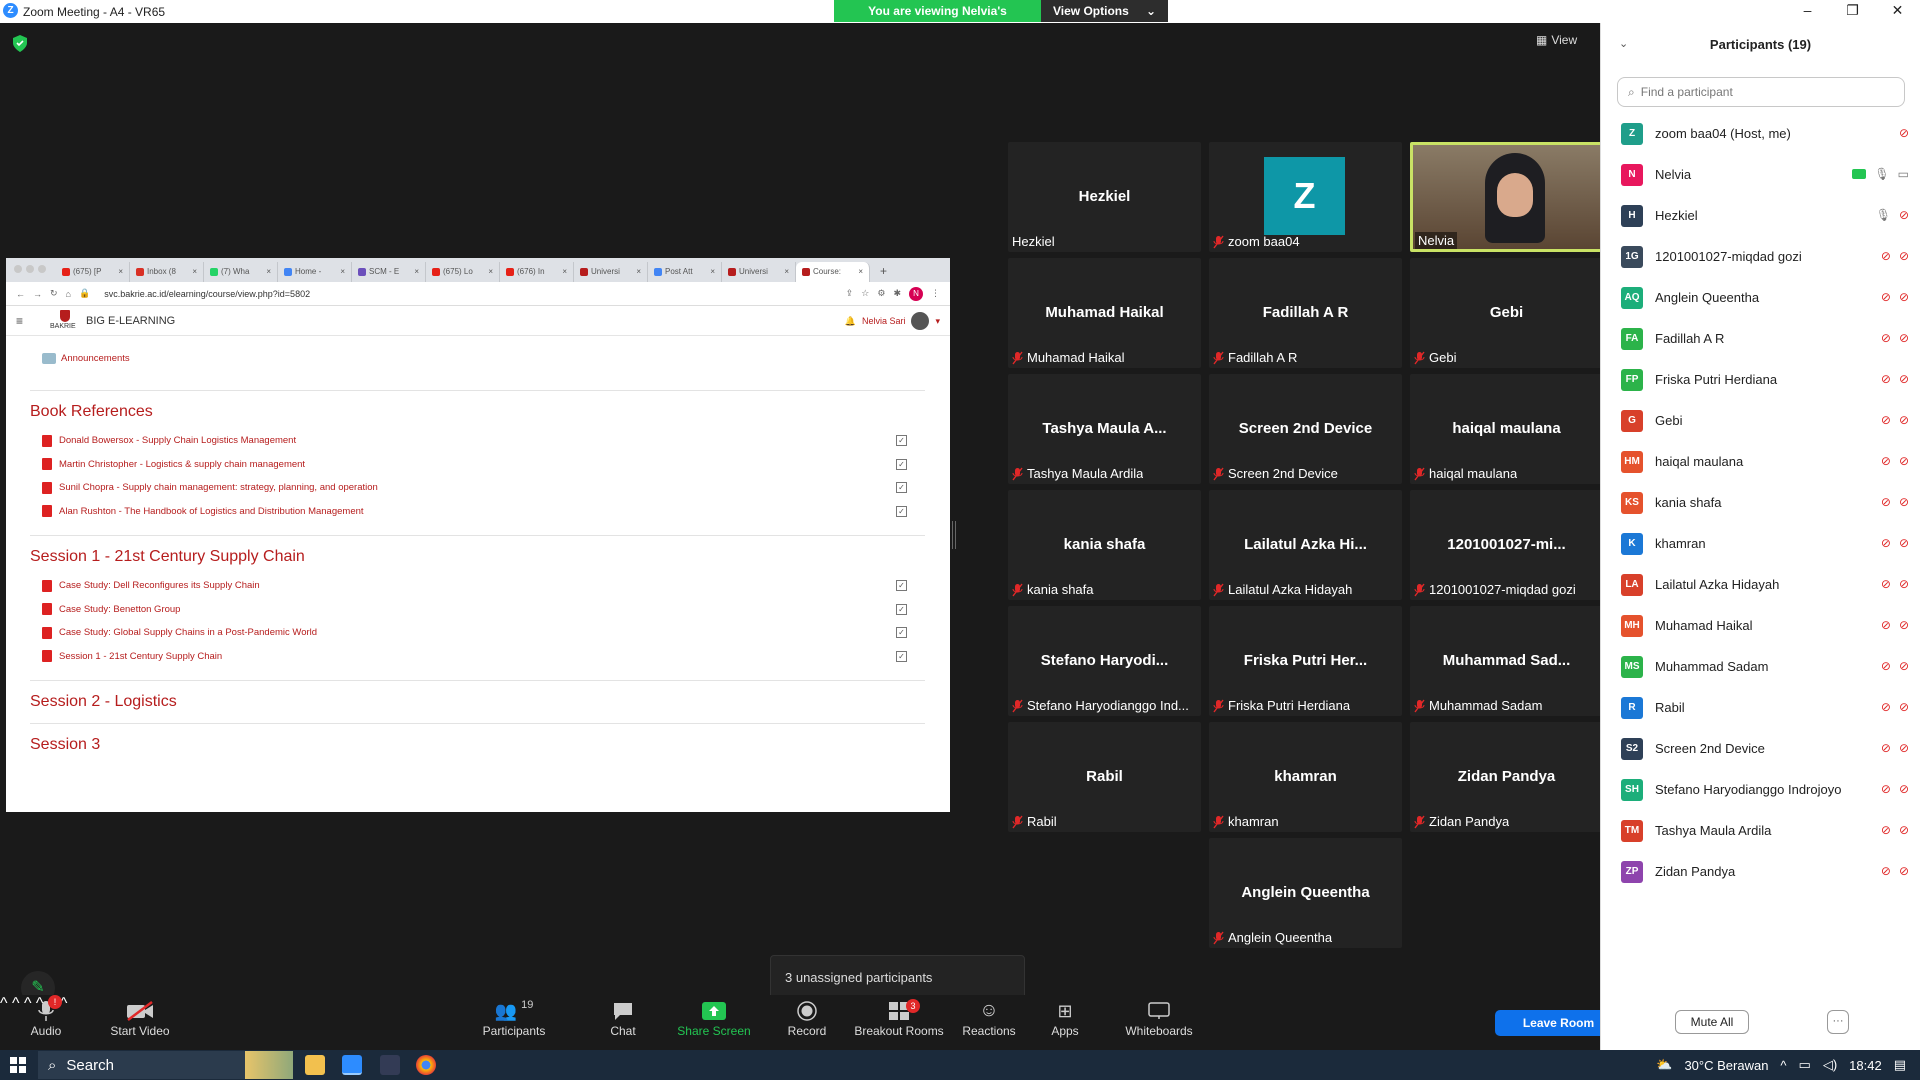 The image size is (1920, 1080). Describe the element at coordinates (241, 272) in the screenshot. I see `browser-tab: (7) Wha ×` at that location.